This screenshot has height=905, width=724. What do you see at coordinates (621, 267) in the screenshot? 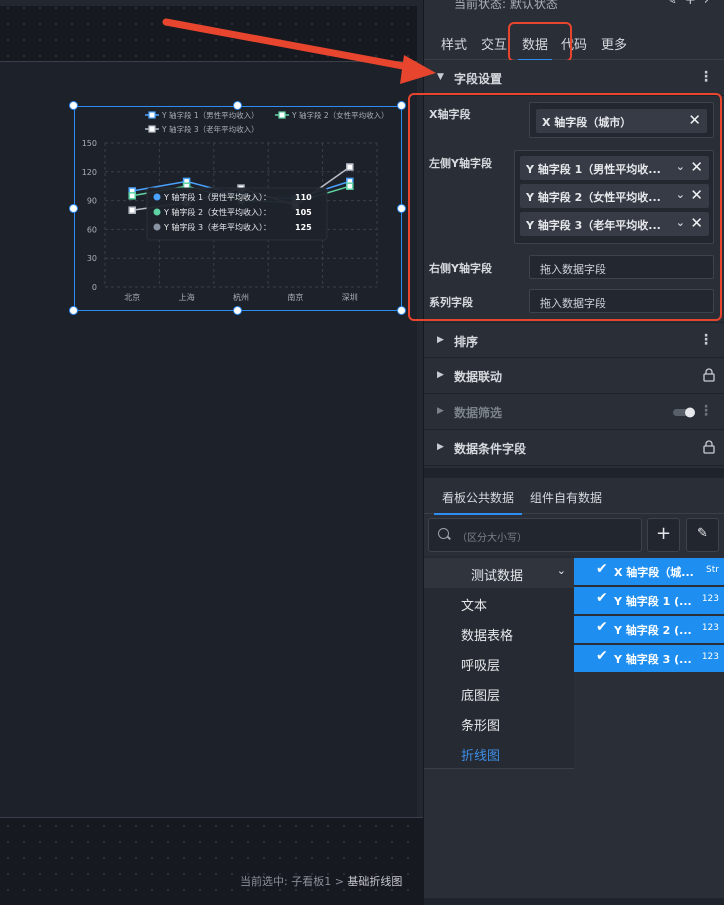
I see `right-y-axis-drop-zone: 拖入数据字段` at bounding box center [621, 267].